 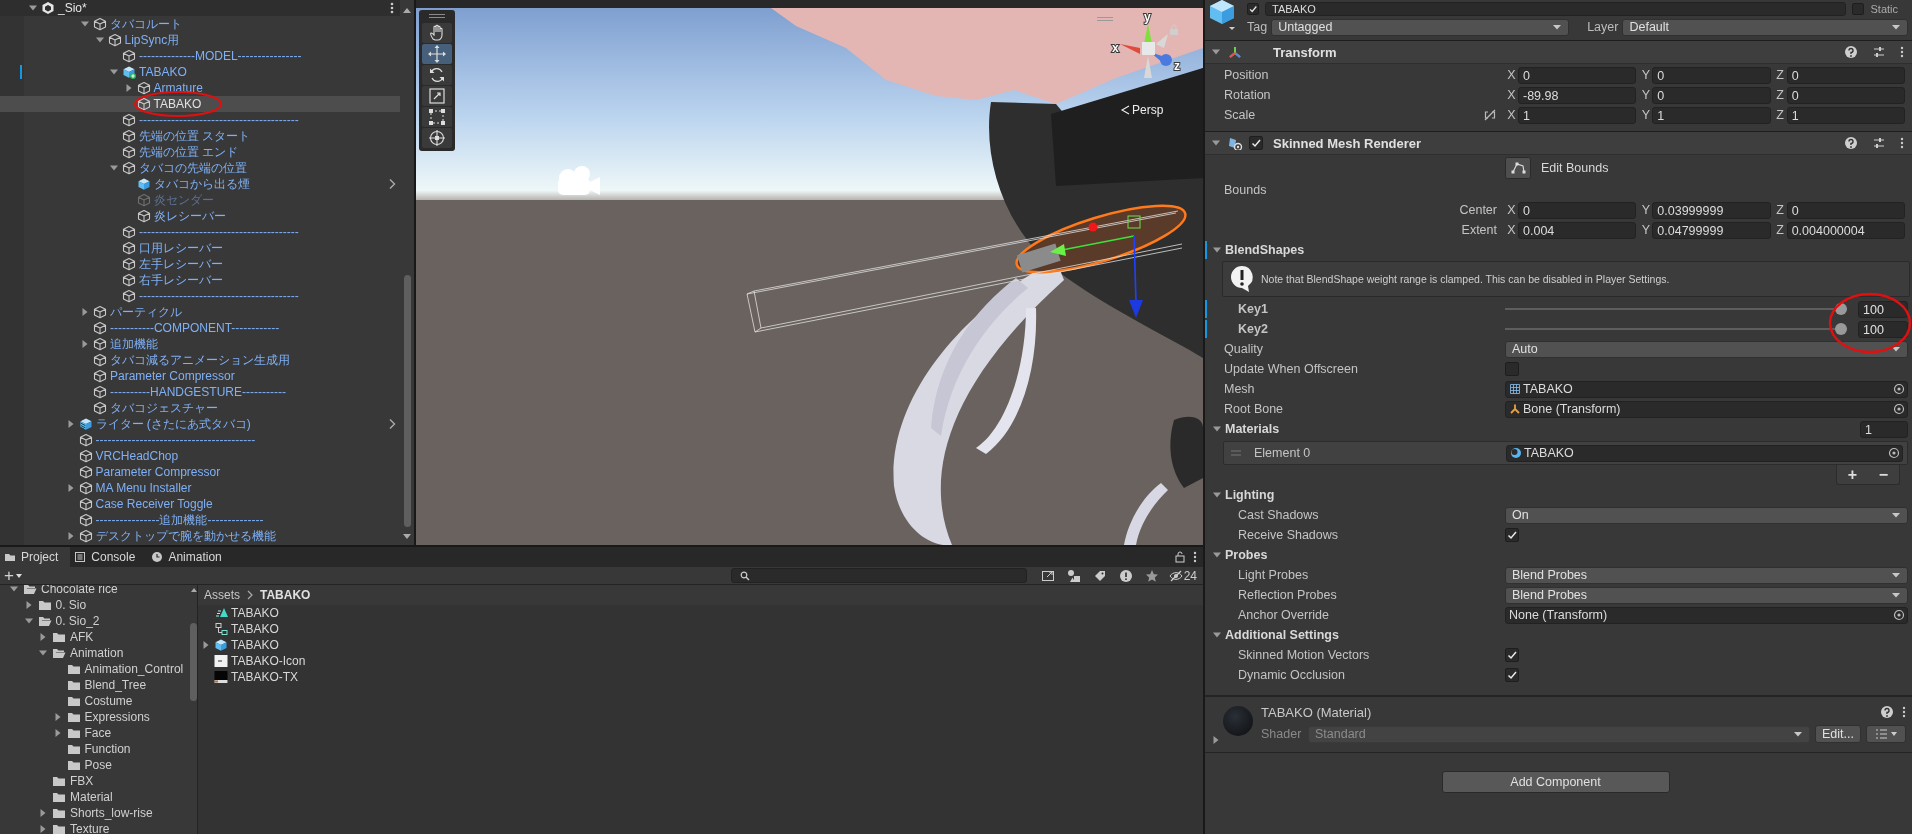 I want to click on folder-row: Face, so click(x=95, y=733).